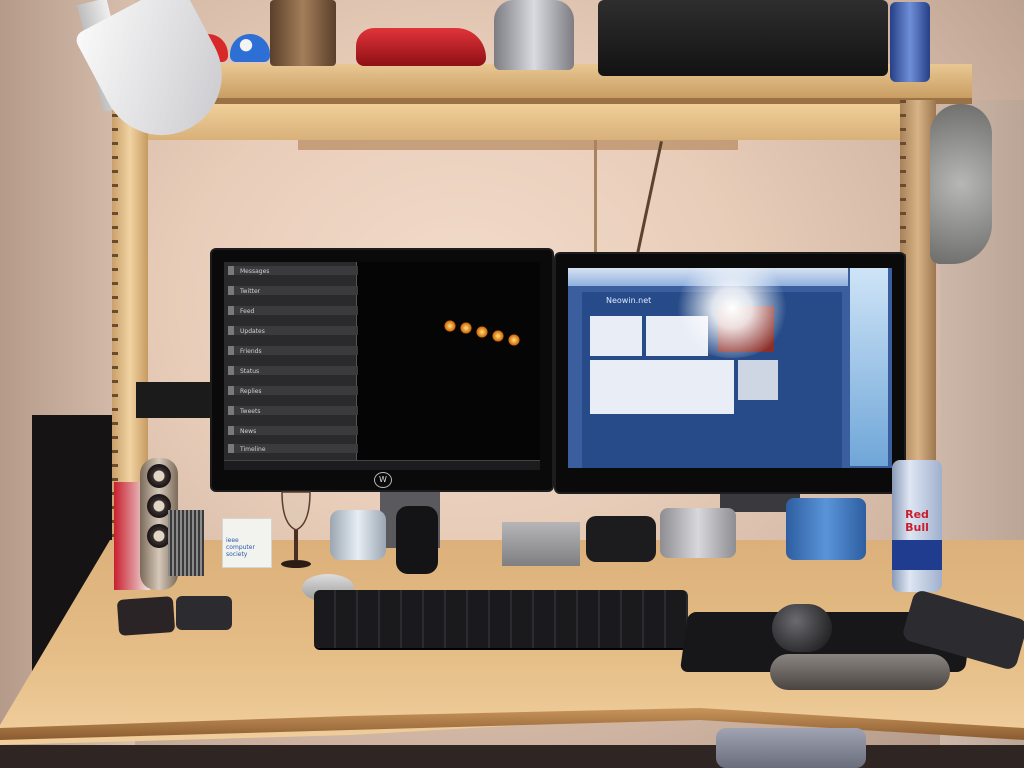  I want to click on red-bull-can: Red Bull, so click(917, 526).